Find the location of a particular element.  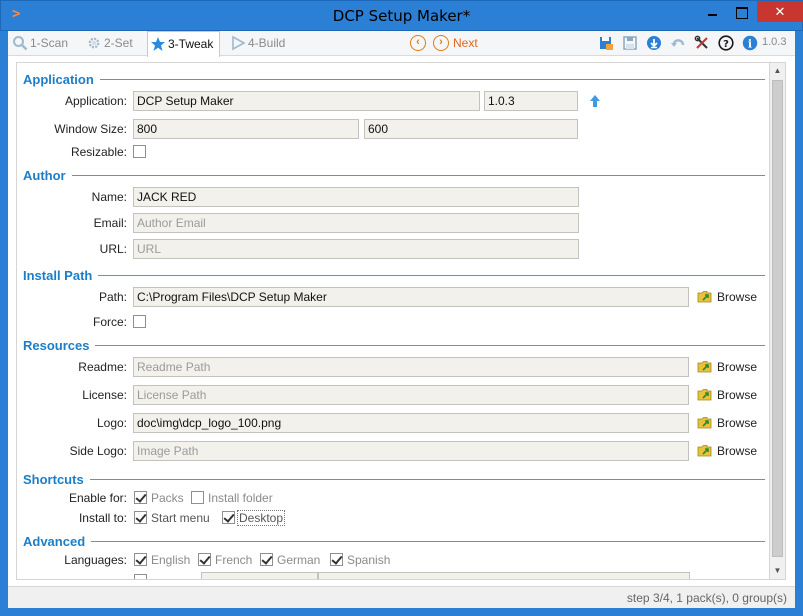

license-browse-button: Browse is located at coordinates (727, 396).